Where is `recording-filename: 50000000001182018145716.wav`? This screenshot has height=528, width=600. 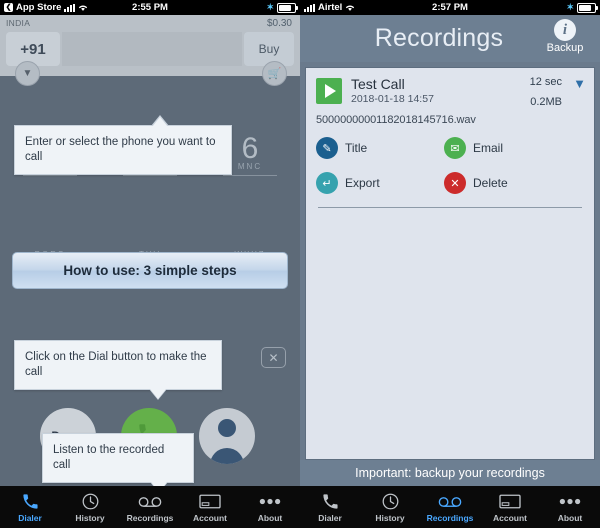
recording-filename: 50000000001182018145716.wav is located at coordinates (396, 120).